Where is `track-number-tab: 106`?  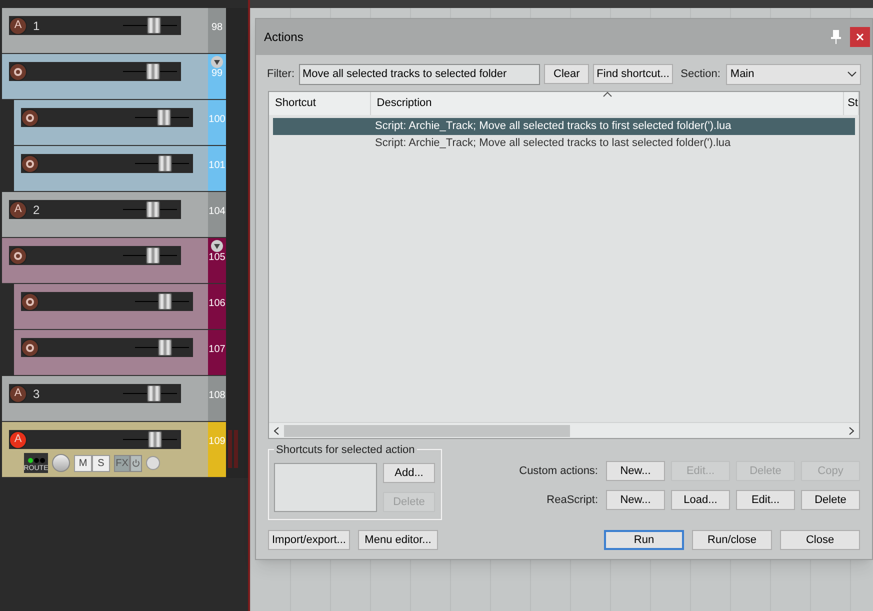
track-number-tab: 106 is located at coordinates (217, 307).